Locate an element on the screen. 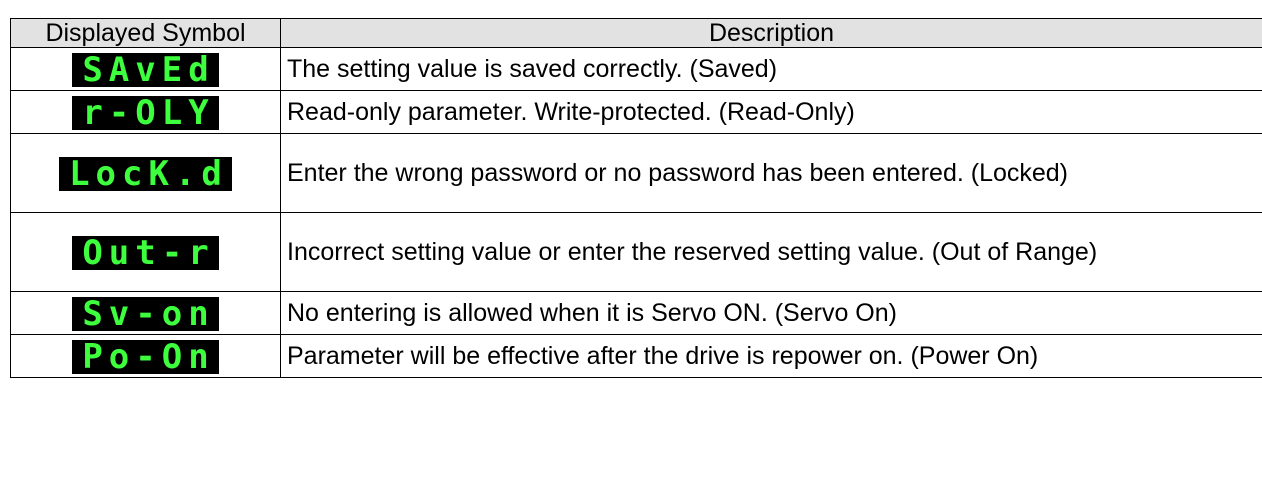  symbol-cell: LocK.d is located at coordinates (145, 173).